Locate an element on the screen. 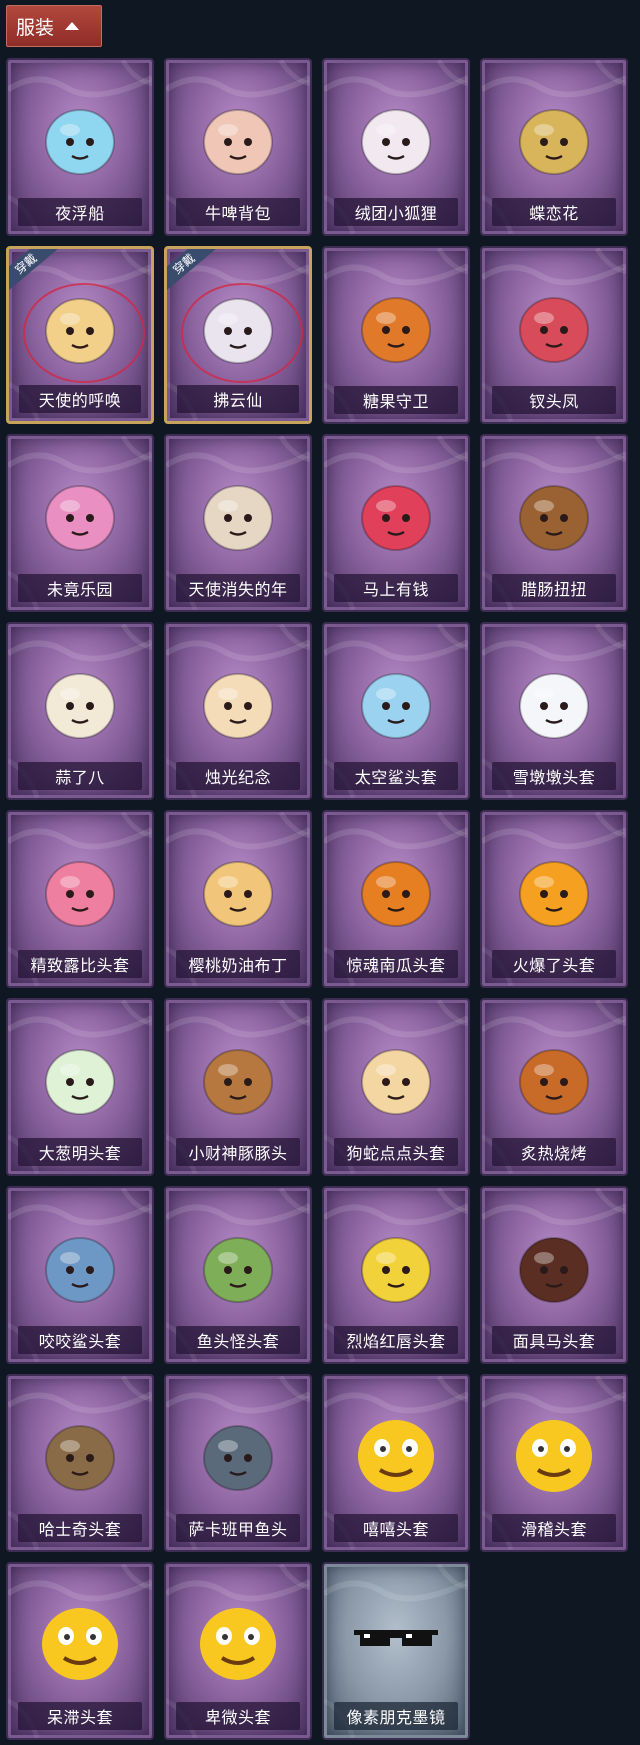  costume-name-bar: 炙热烧烤 is located at coordinates (554, 1152).